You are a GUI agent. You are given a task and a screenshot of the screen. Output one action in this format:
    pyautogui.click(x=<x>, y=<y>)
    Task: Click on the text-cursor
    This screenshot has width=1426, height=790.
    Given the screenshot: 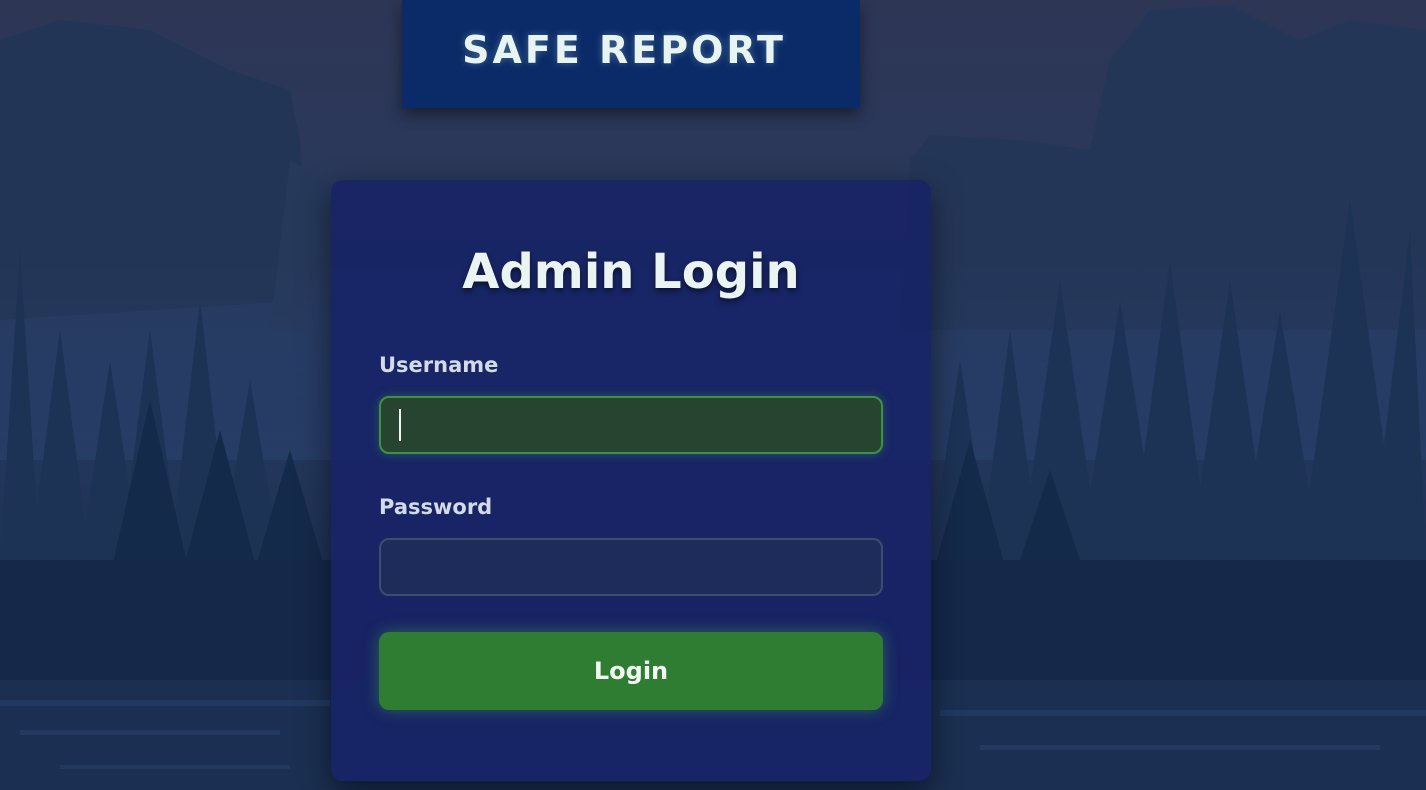 What is the action you would take?
    pyautogui.click(x=400, y=425)
    